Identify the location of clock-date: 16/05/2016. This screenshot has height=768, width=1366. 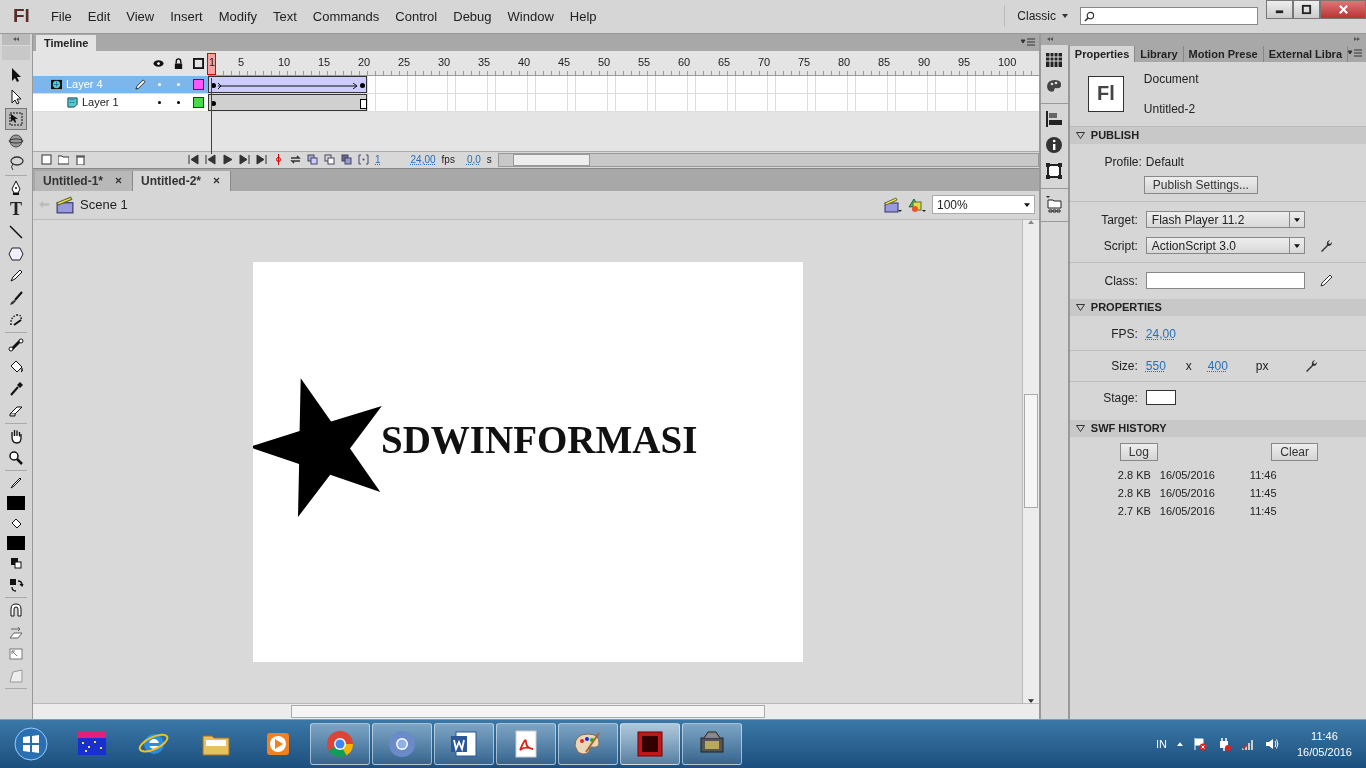
(1324, 752).